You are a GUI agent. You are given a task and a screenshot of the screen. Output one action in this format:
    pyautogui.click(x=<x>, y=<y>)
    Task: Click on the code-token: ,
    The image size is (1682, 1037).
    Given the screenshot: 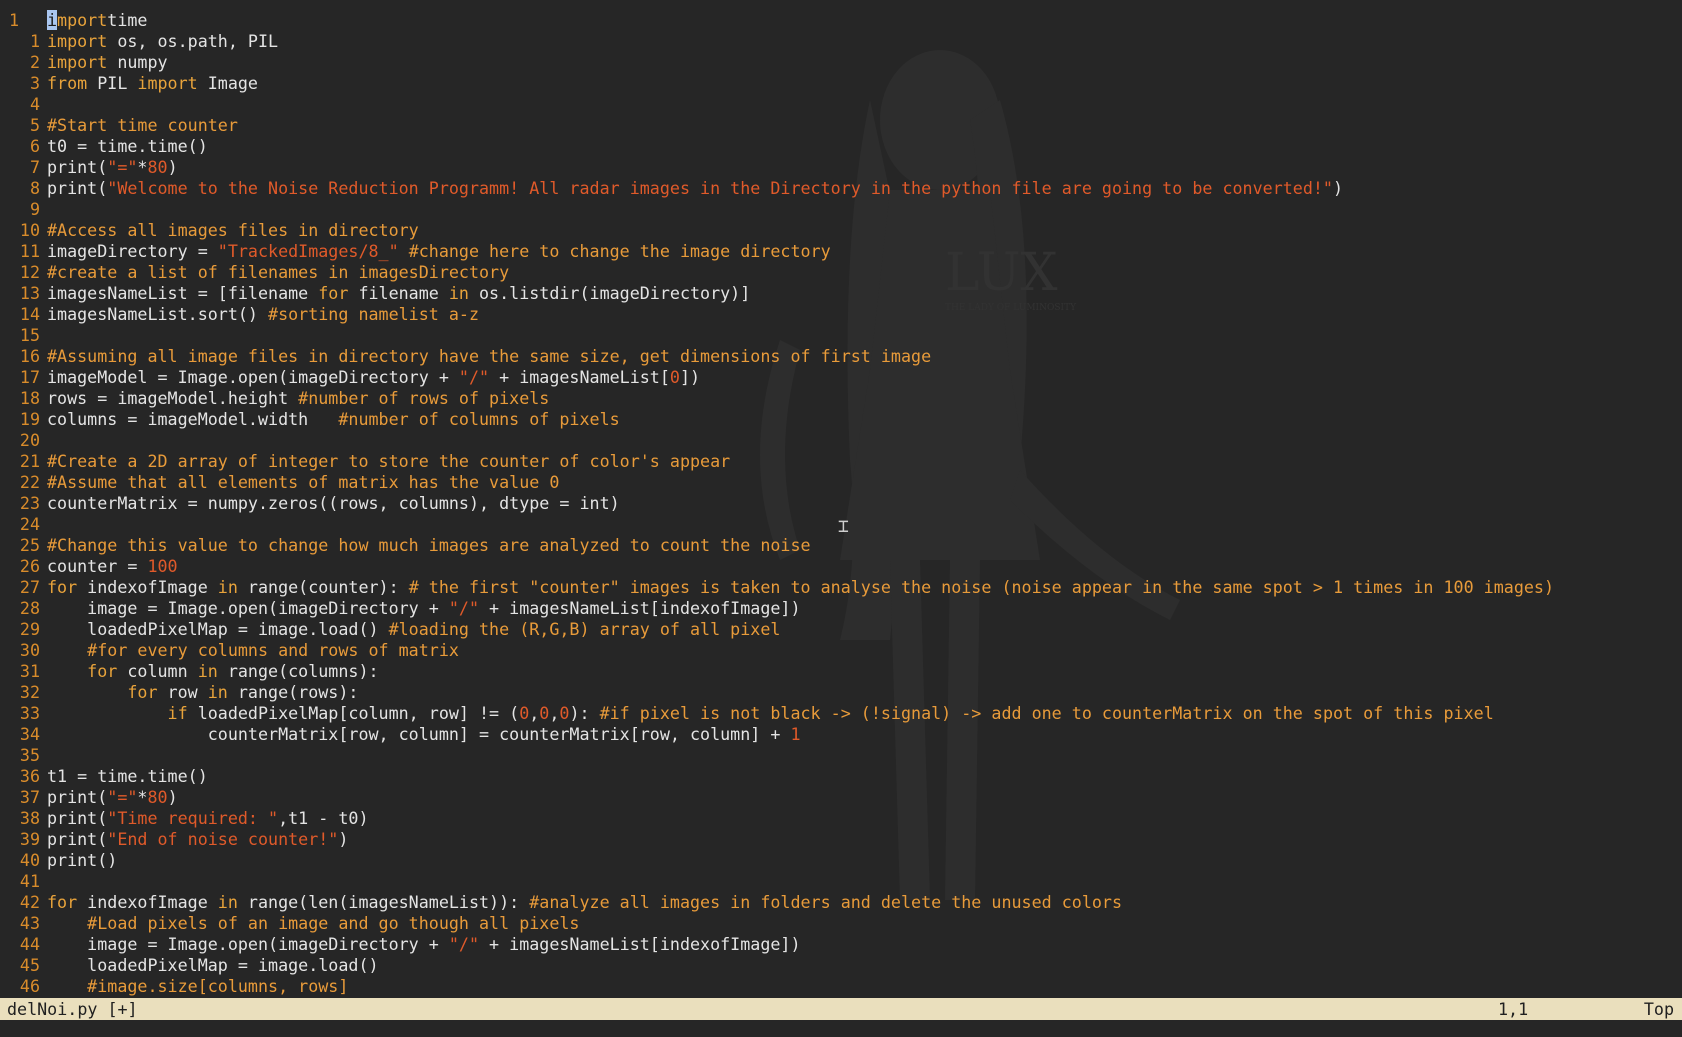 What is the action you would take?
    pyautogui.click(x=554, y=713)
    